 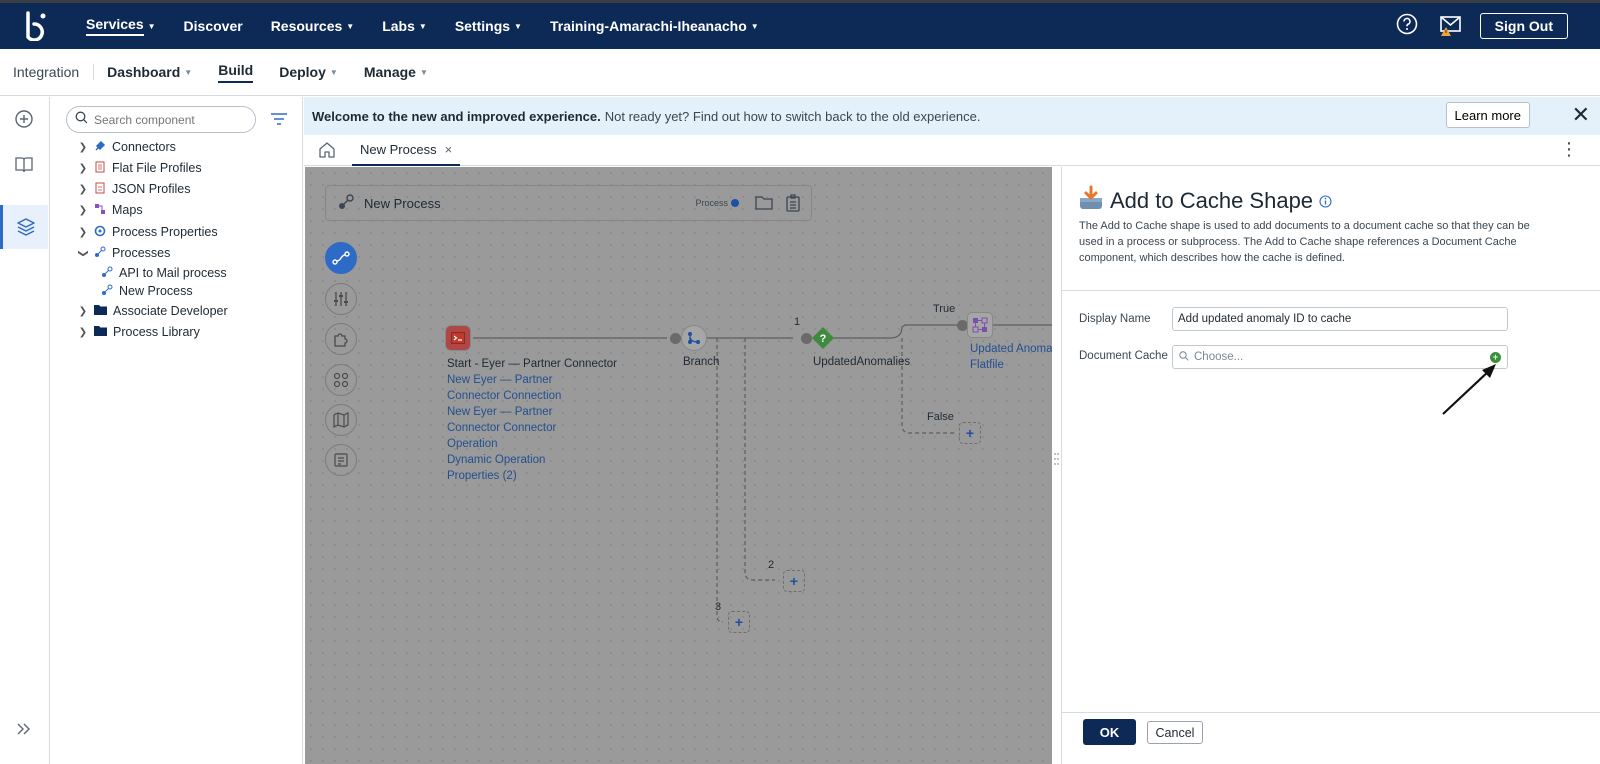 I want to click on more-options-icon: ⋮, so click(x=1569, y=149).